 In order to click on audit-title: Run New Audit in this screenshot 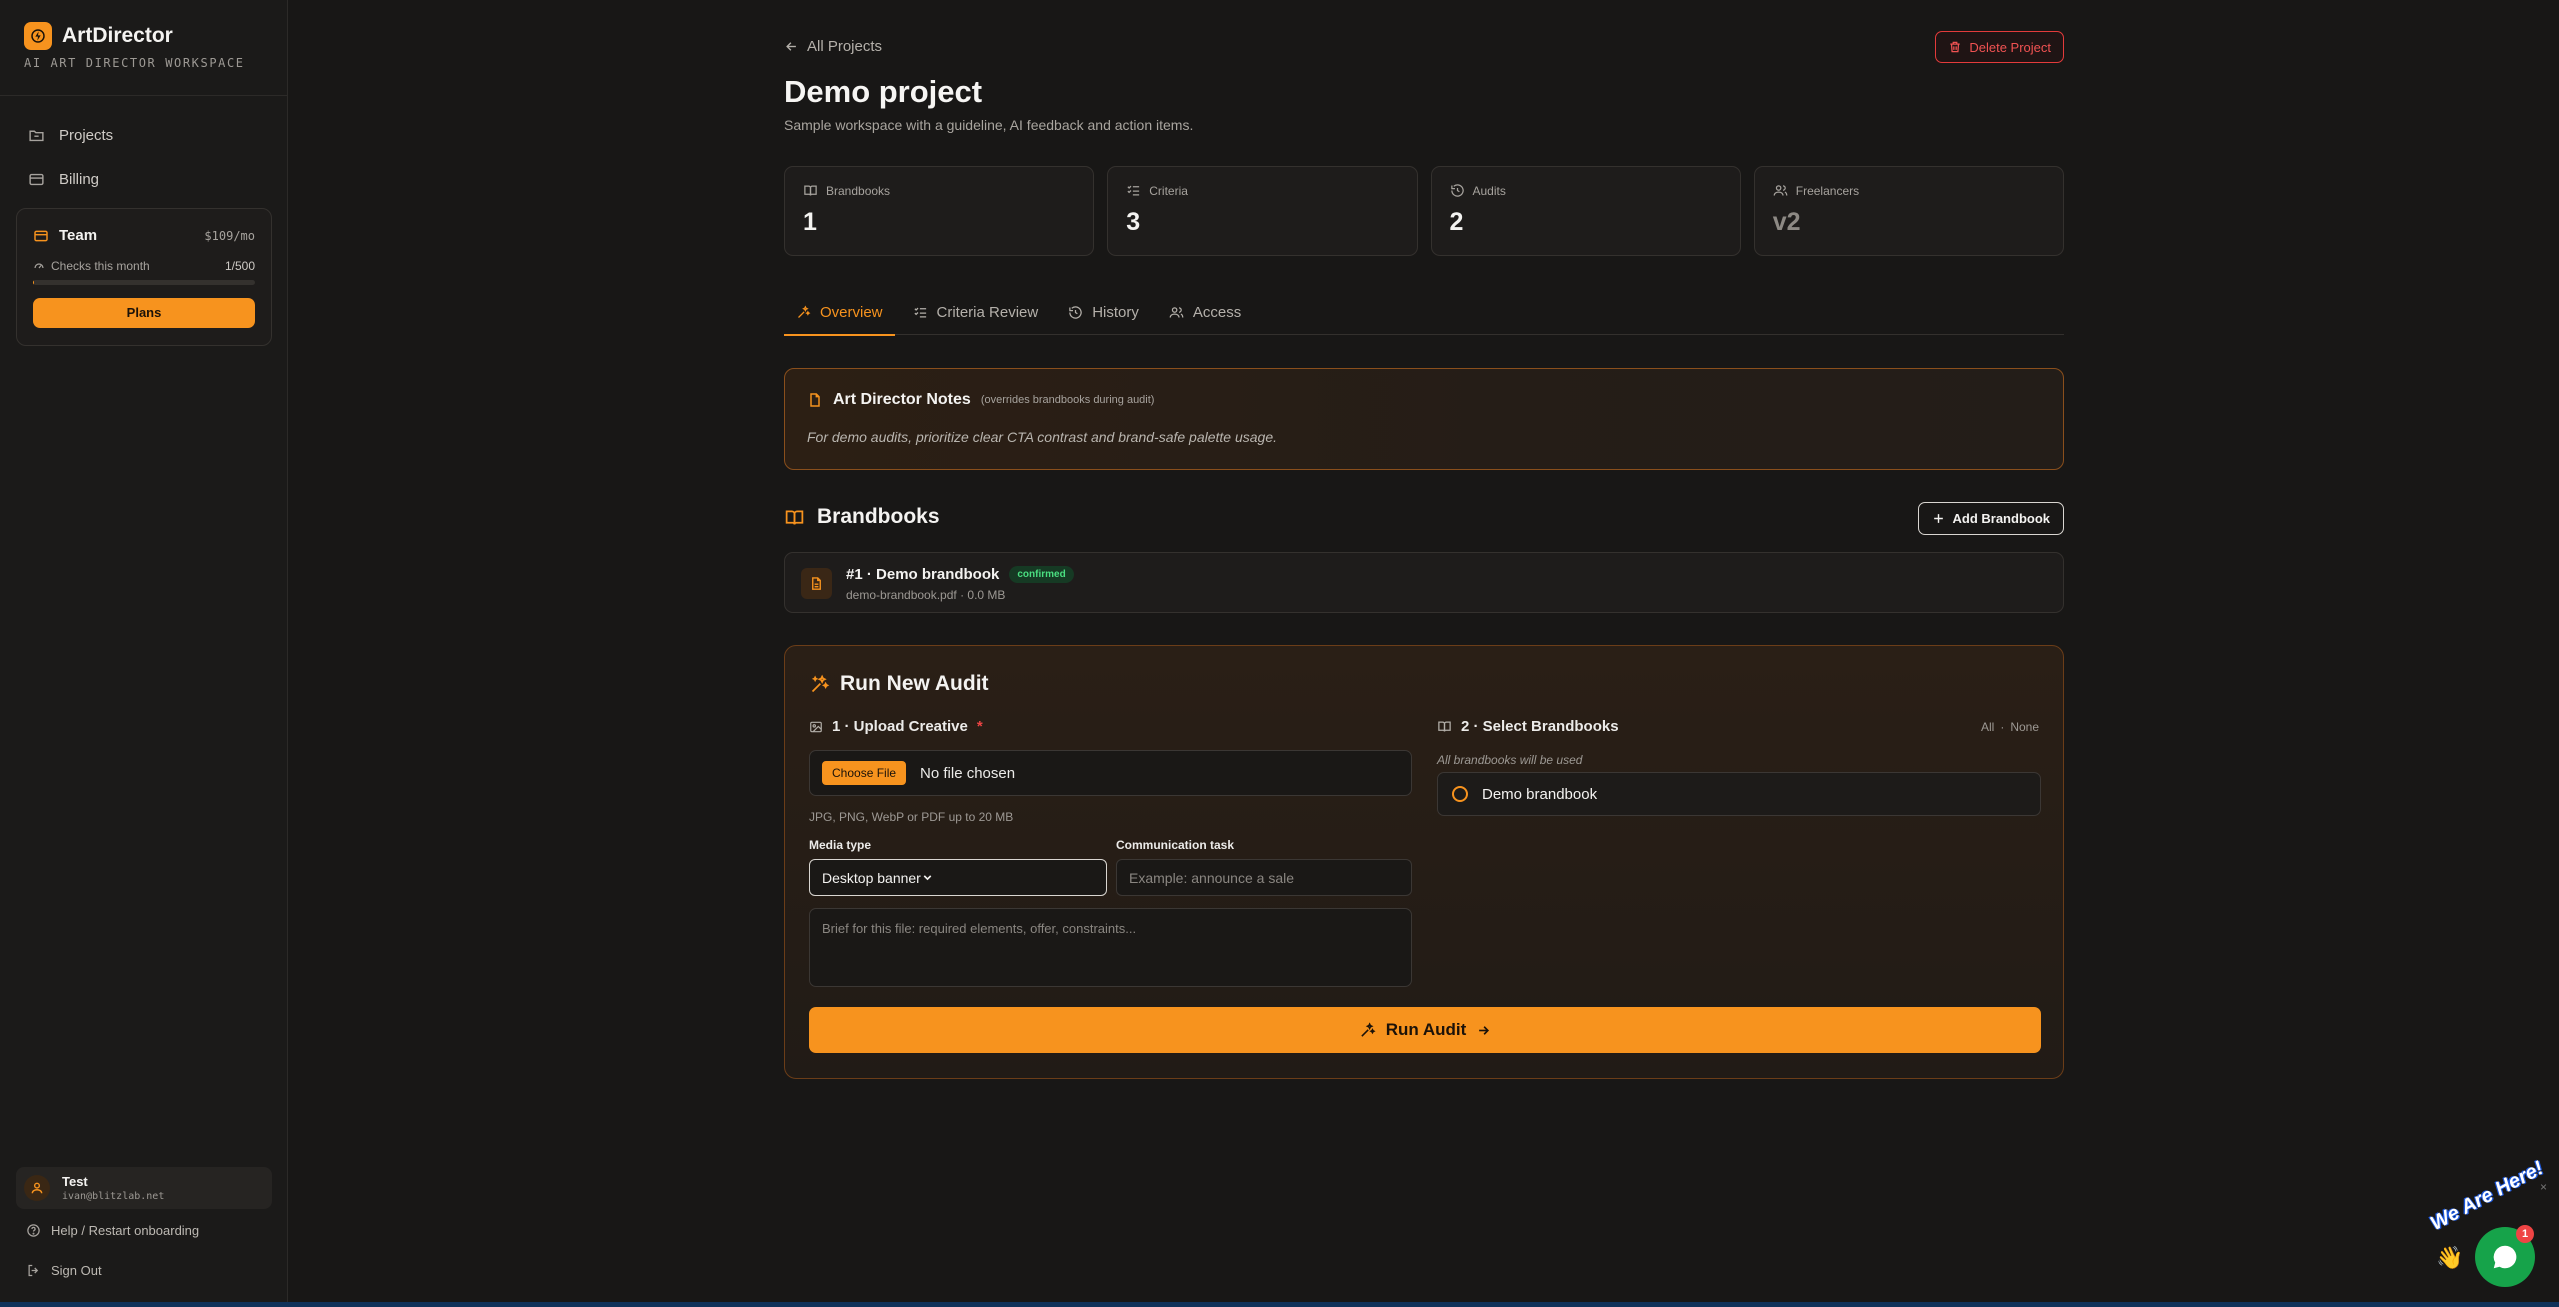, I will do `click(914, 683)`.